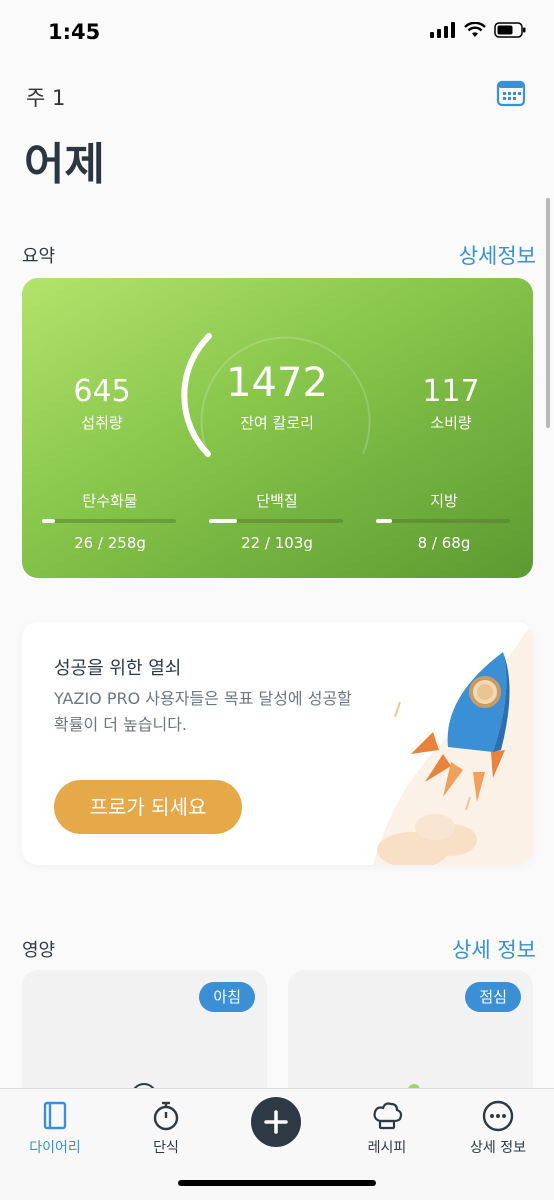  Describe the element at coordinates (39, 950) in the screenshot. I see `nutrition-section-title: 영양` at that location.